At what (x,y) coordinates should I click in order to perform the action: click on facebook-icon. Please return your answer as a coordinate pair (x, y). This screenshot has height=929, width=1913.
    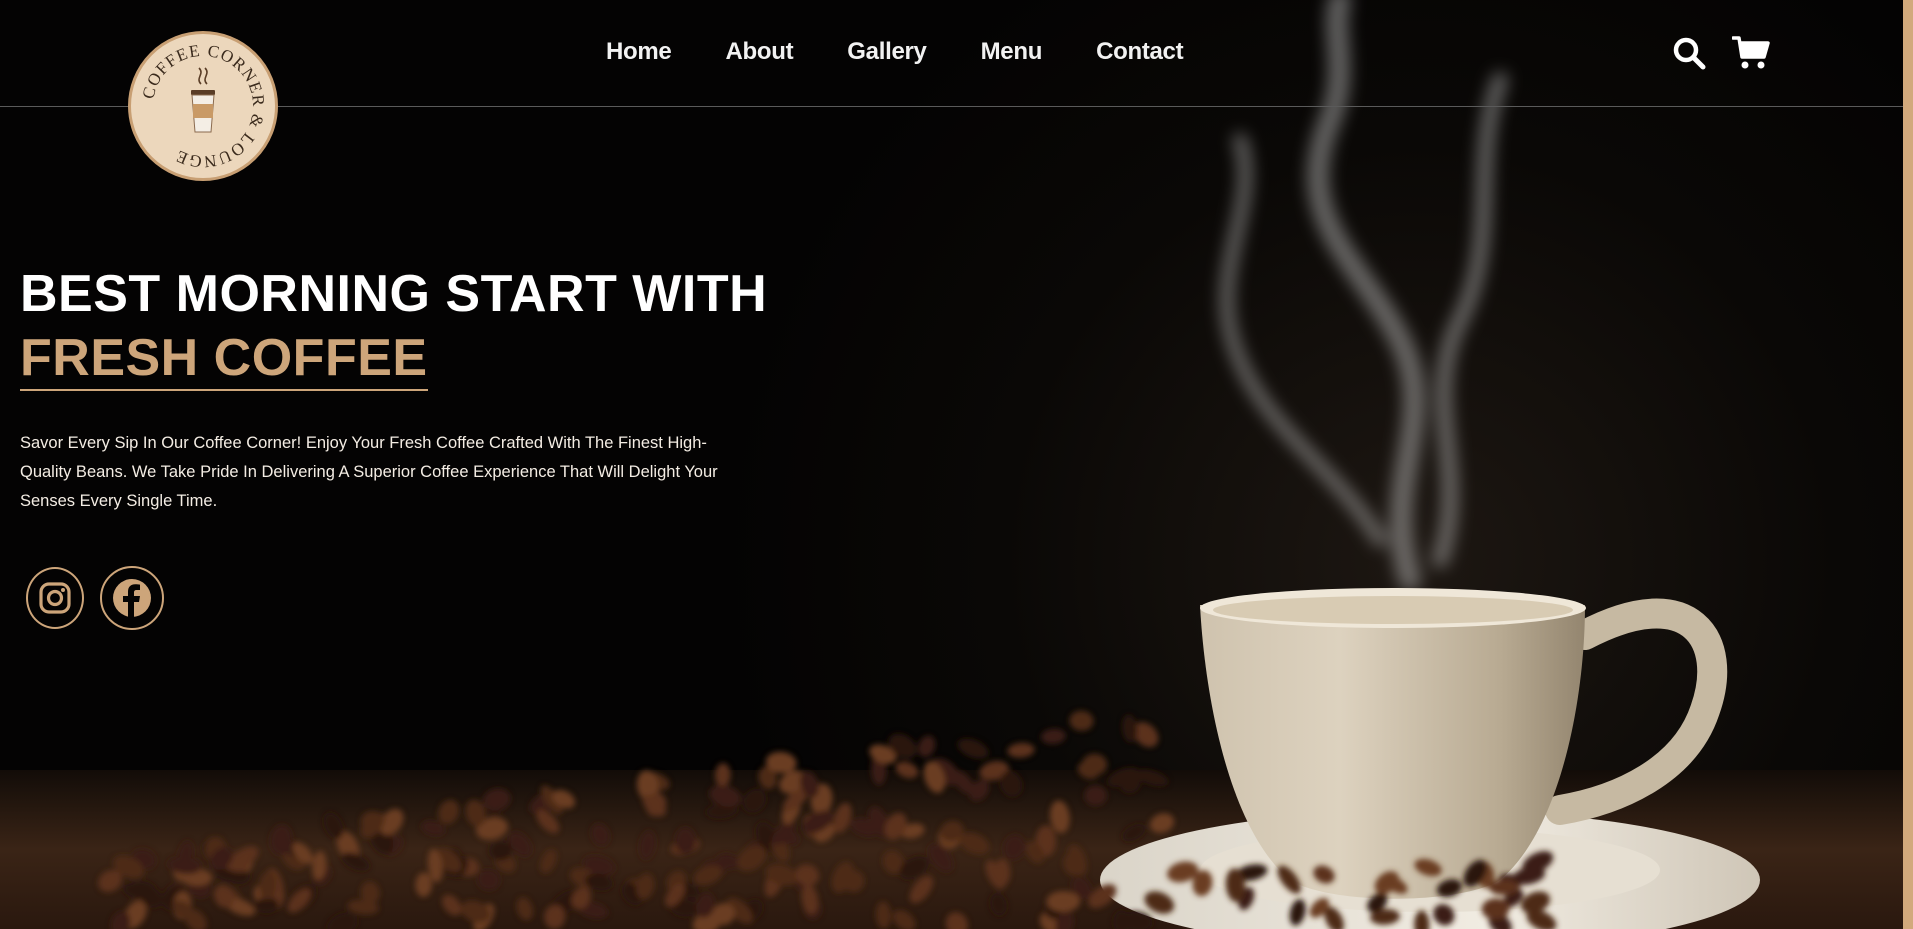
    Looking at the image, I should click on (132, 598).